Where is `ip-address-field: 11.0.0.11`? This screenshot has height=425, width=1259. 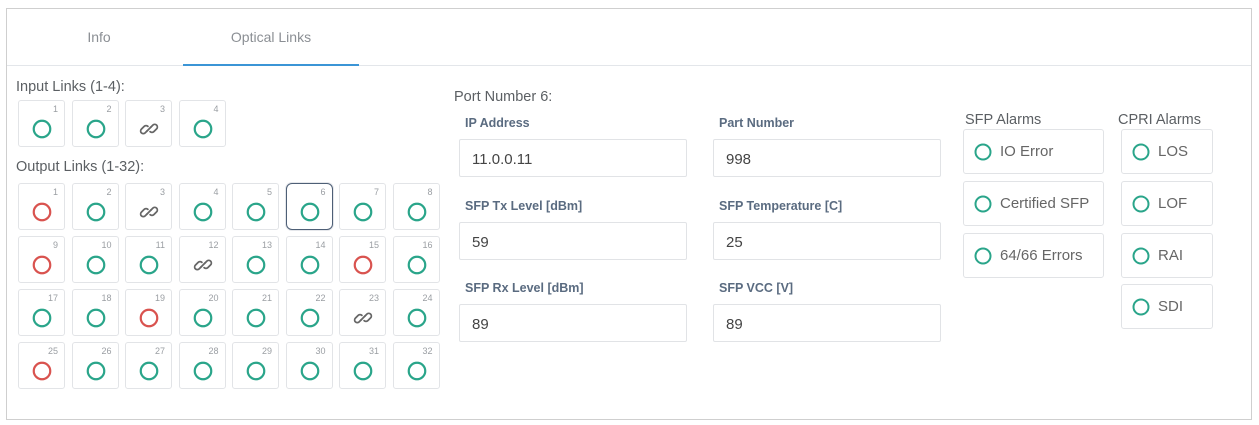 ip-address-field: 11.0.0.11 is located at coordinates (573, 158).